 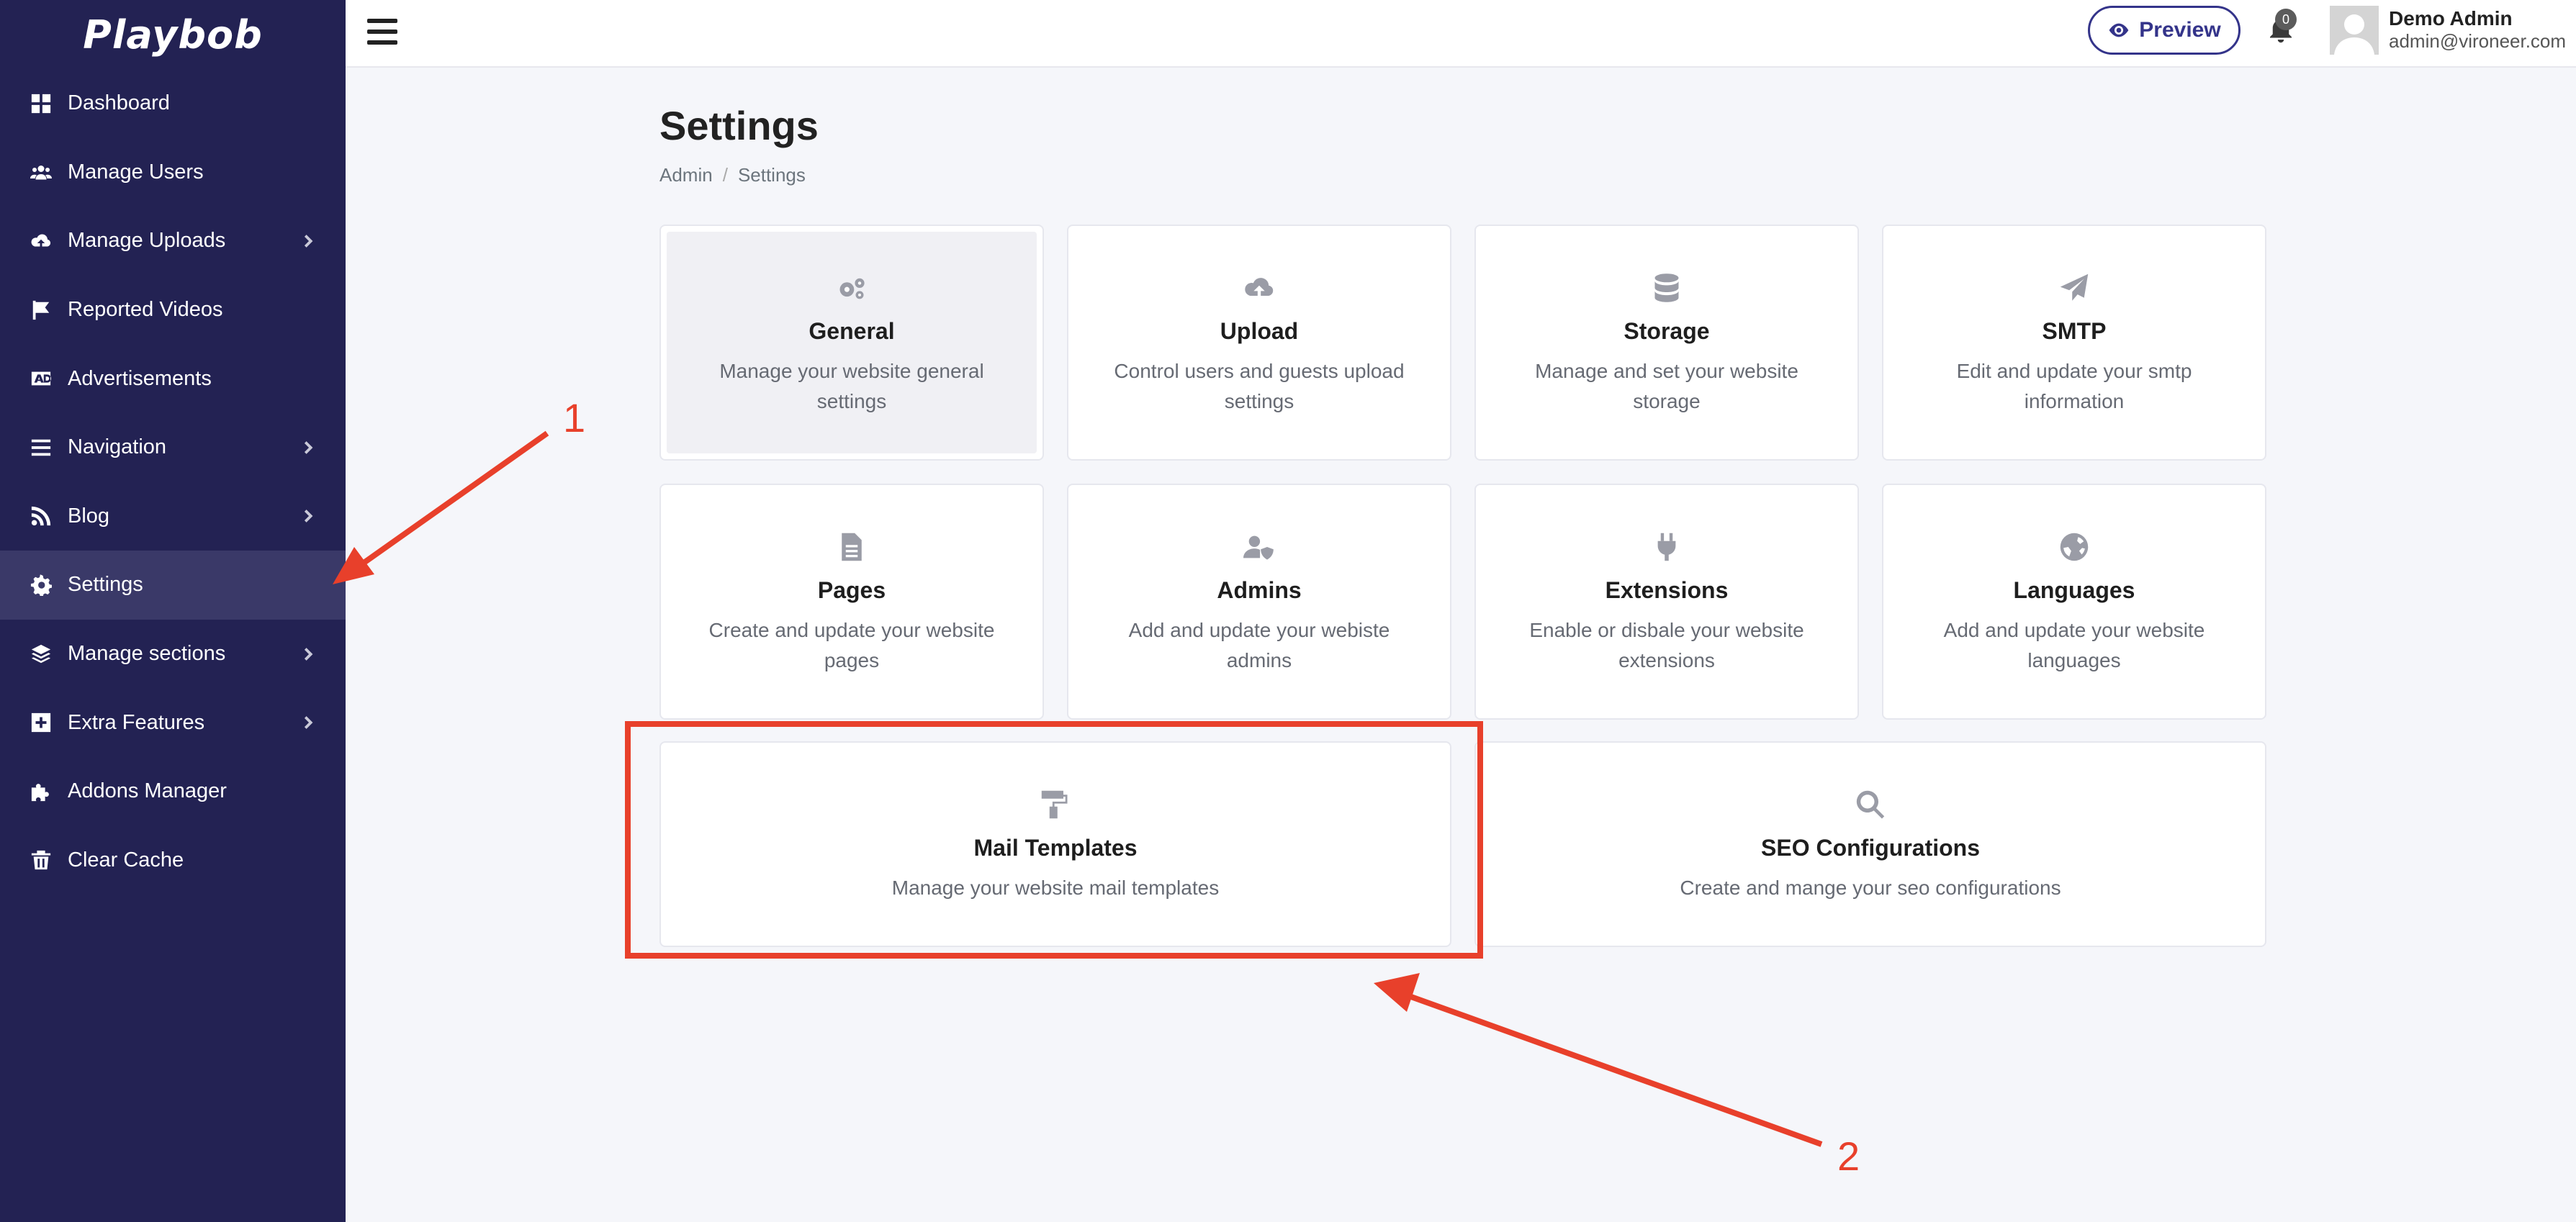 What do you see at coordinates (771, 175) in the screenshot?
I see `breadcrumb-current: Settings` at bounding box center [771, 175].